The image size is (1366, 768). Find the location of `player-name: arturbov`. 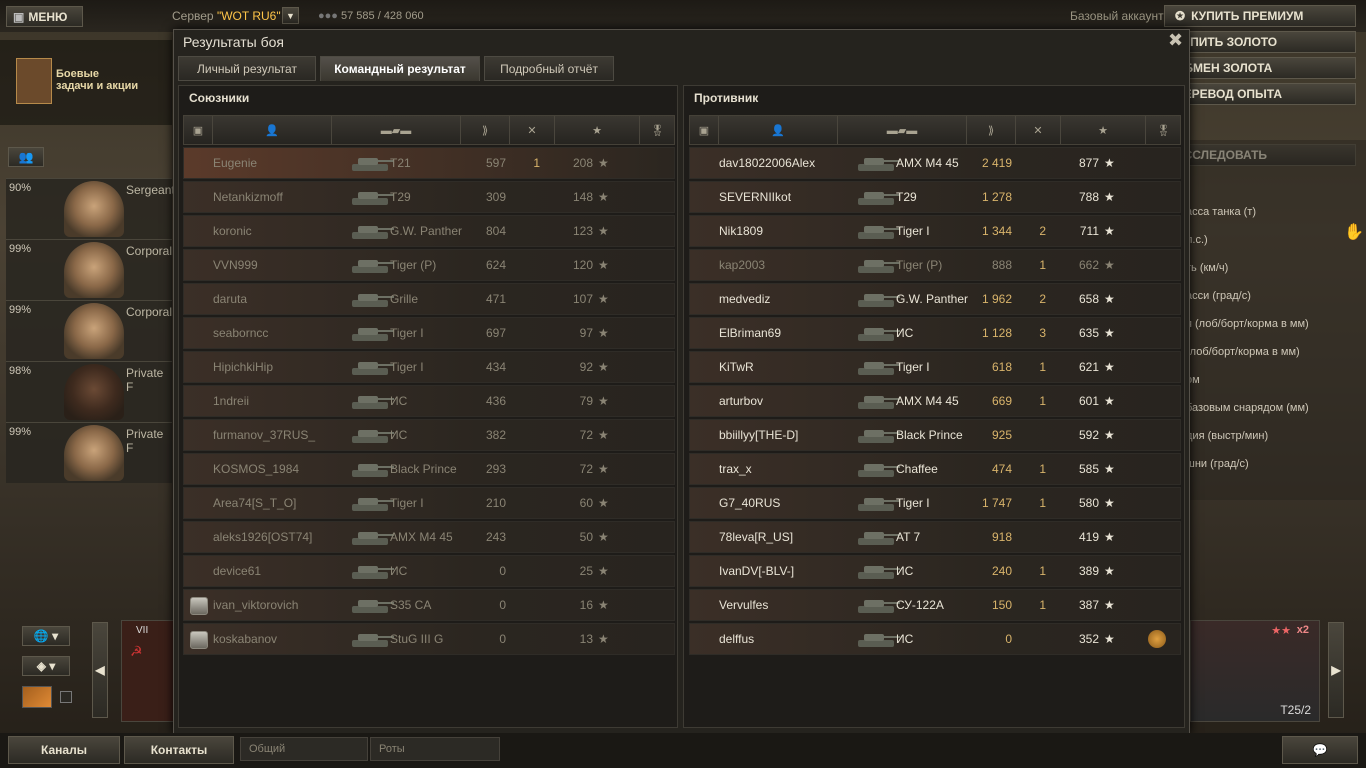

player-name: arturbov is located at coordinates (741, 401).